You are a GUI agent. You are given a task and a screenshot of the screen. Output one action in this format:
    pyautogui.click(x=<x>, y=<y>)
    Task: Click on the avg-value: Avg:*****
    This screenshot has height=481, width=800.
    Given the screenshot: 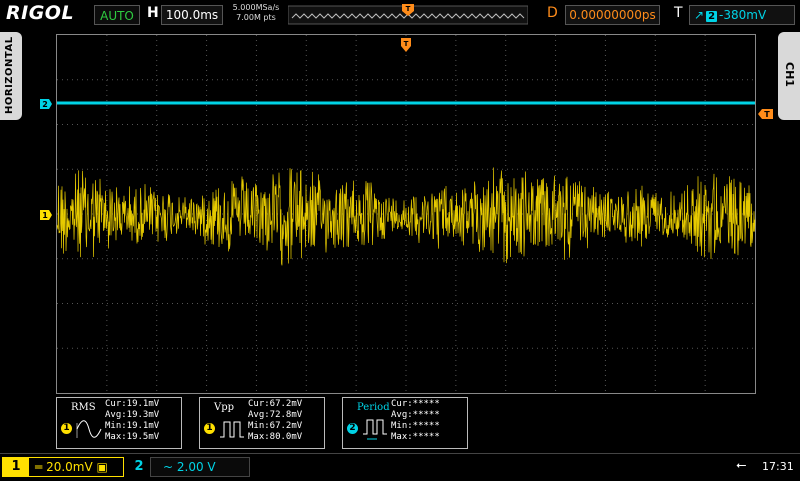 What is the action you would take?
    pyautogui.click(x=415, y=415)
    